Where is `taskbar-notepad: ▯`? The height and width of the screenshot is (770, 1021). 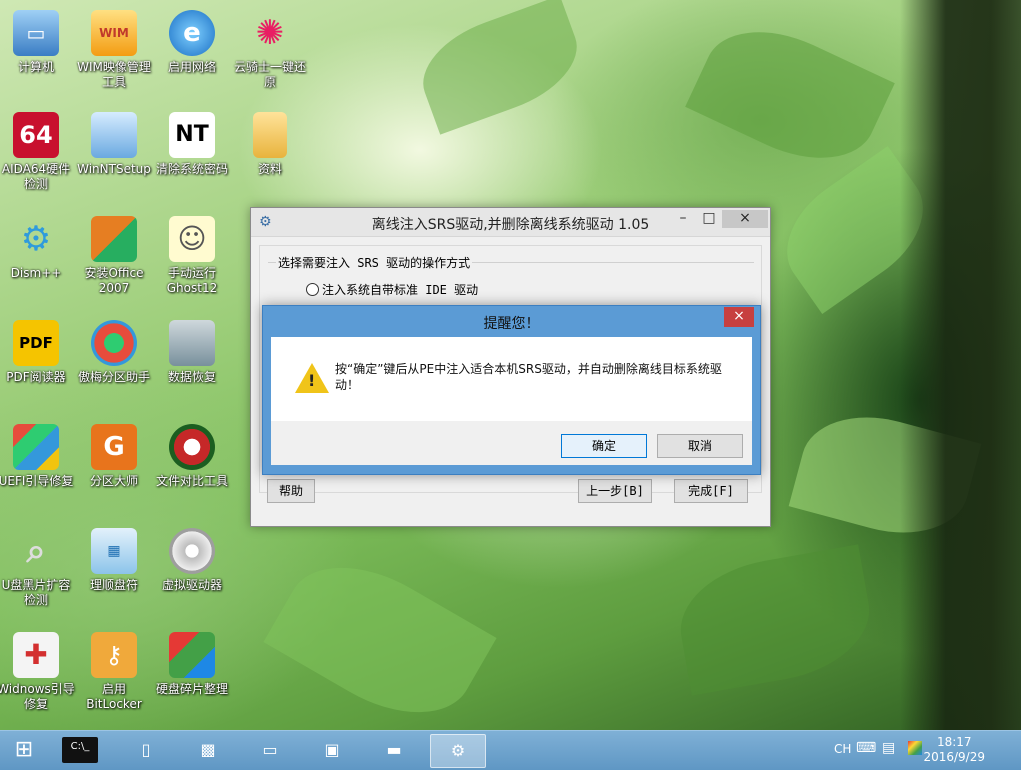 taskbar-notepad: ▯ is located at coordinates (146, 750).